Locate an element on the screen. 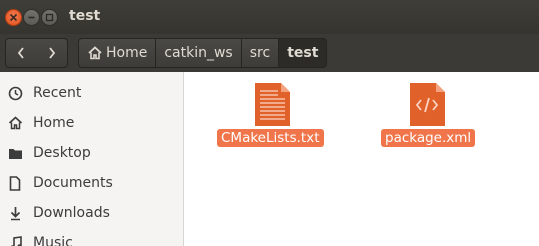 Image resolution: width=539 pixels, height=246 pixels. folder-icon is located at coordinates (15, 153).